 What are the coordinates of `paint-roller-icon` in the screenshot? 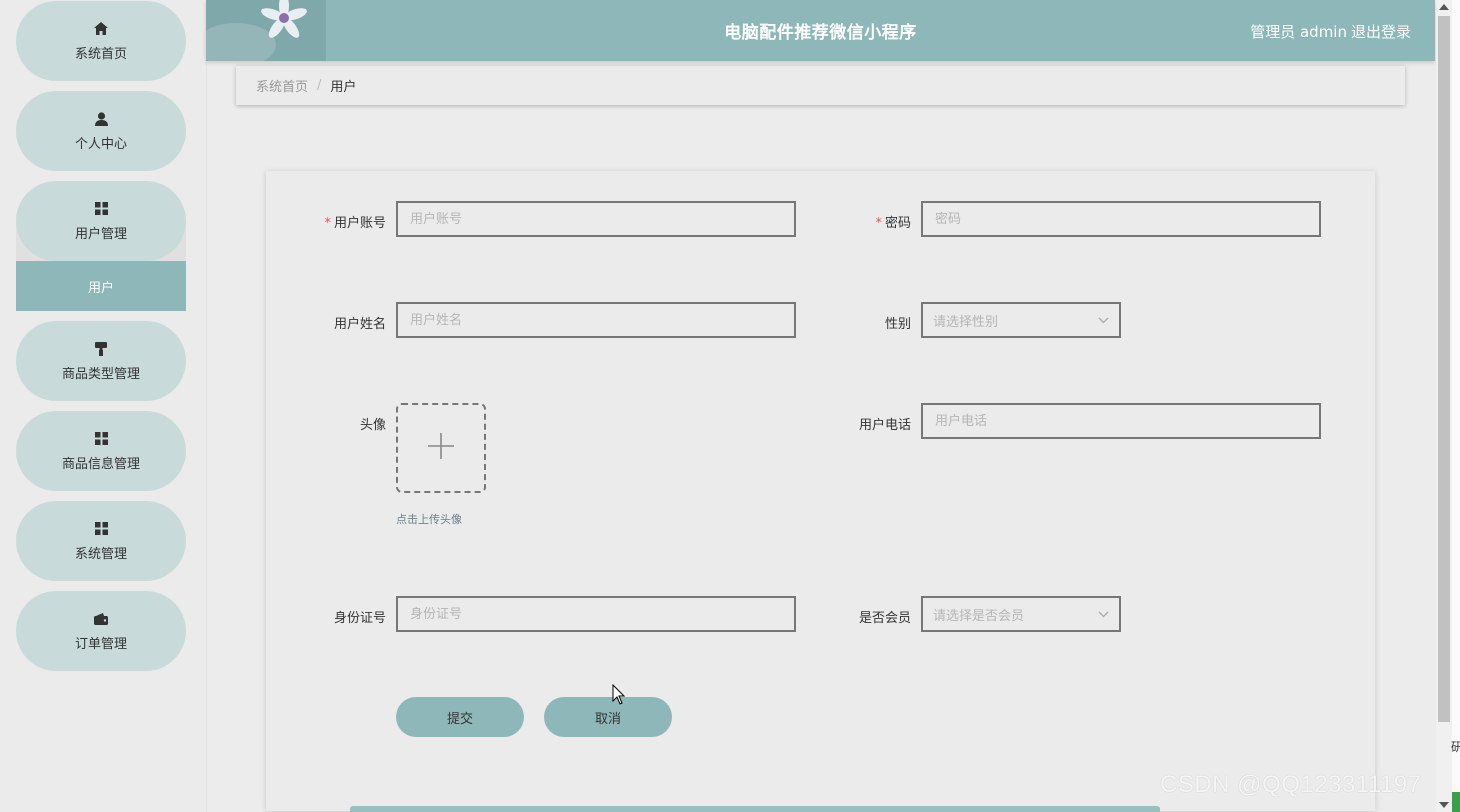 It's located at (101, 349).